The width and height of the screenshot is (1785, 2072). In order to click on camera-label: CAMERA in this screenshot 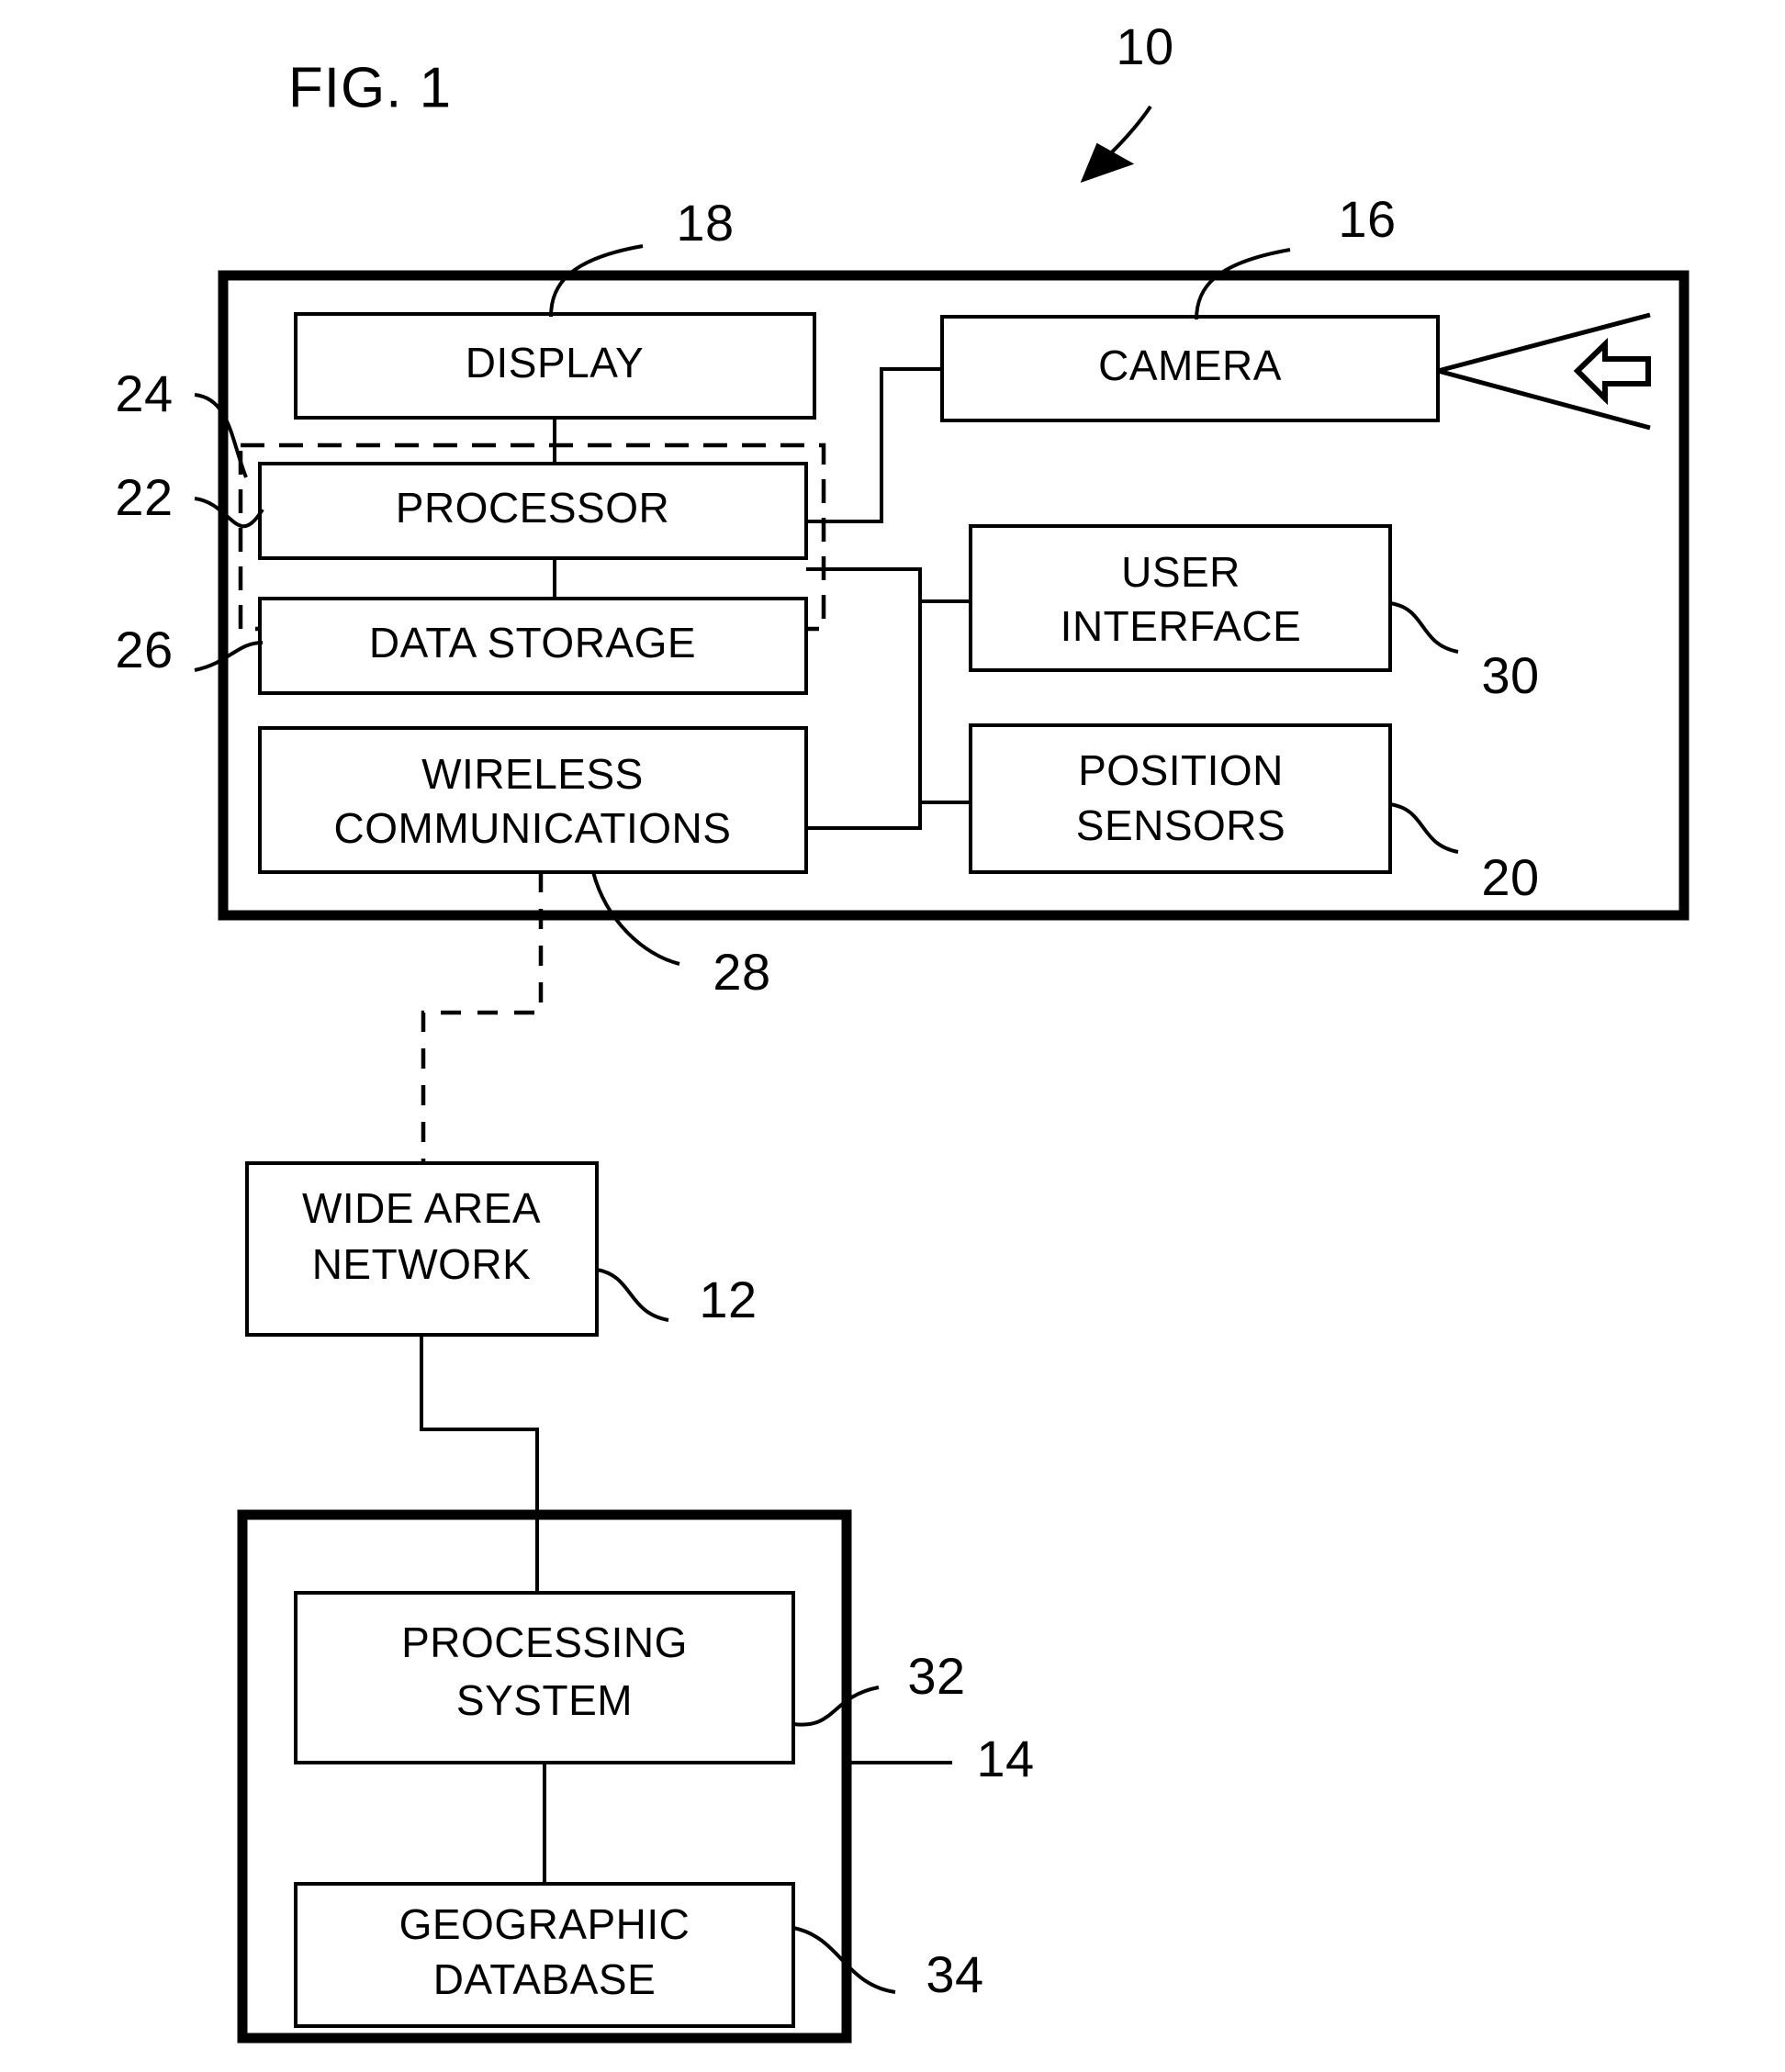, I will do `click(1190, 365)`.